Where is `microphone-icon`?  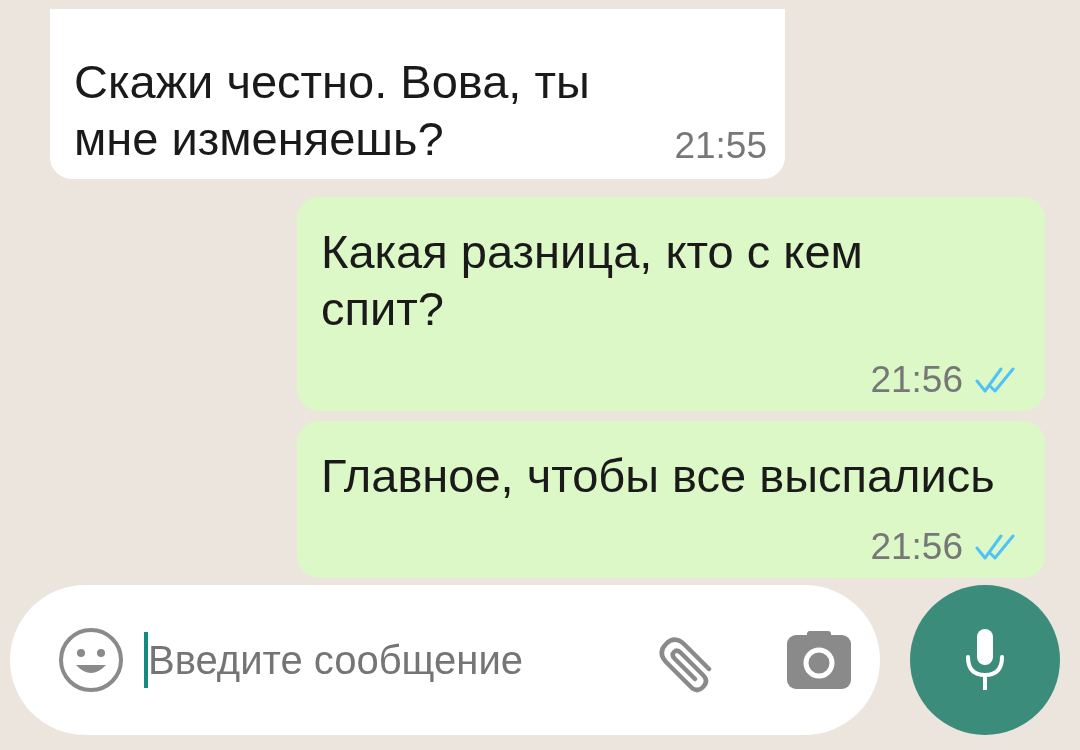 microphone-icon is located at coordinates (985, 660).